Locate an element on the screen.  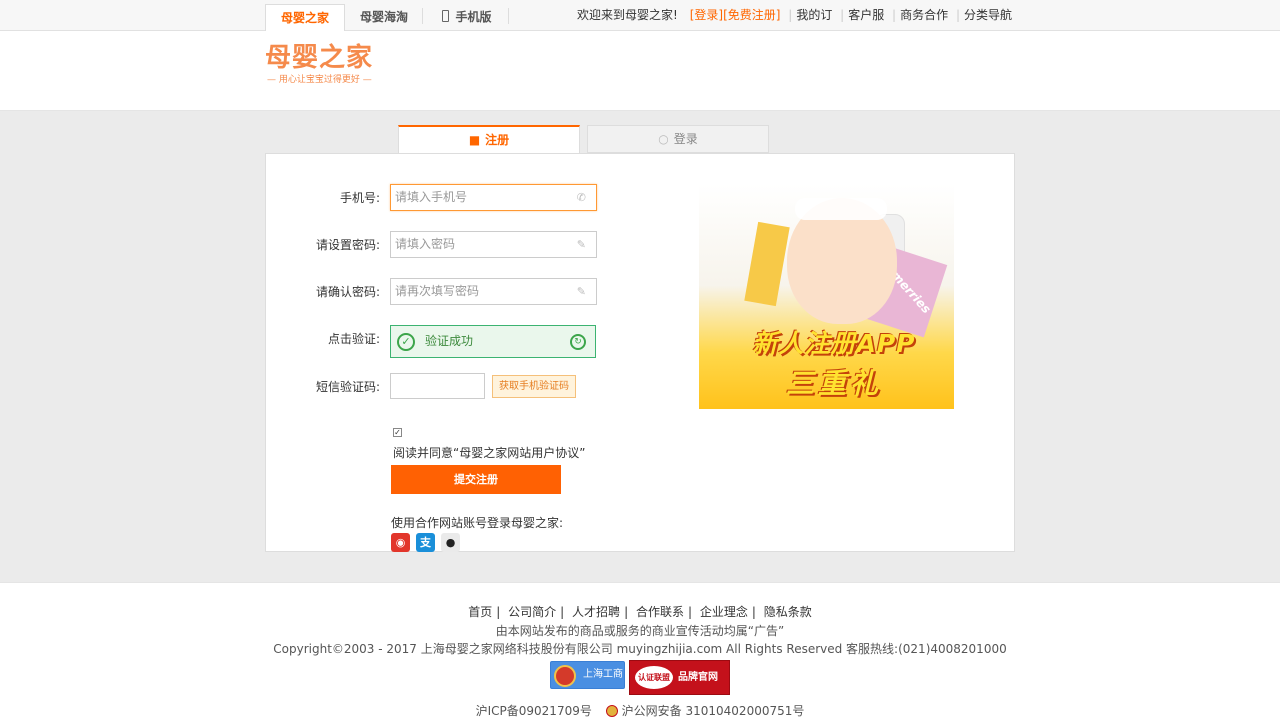
site-header: 母婴之家 — 用心让宝宝过得更好 — is located at coordinates (640, 71).